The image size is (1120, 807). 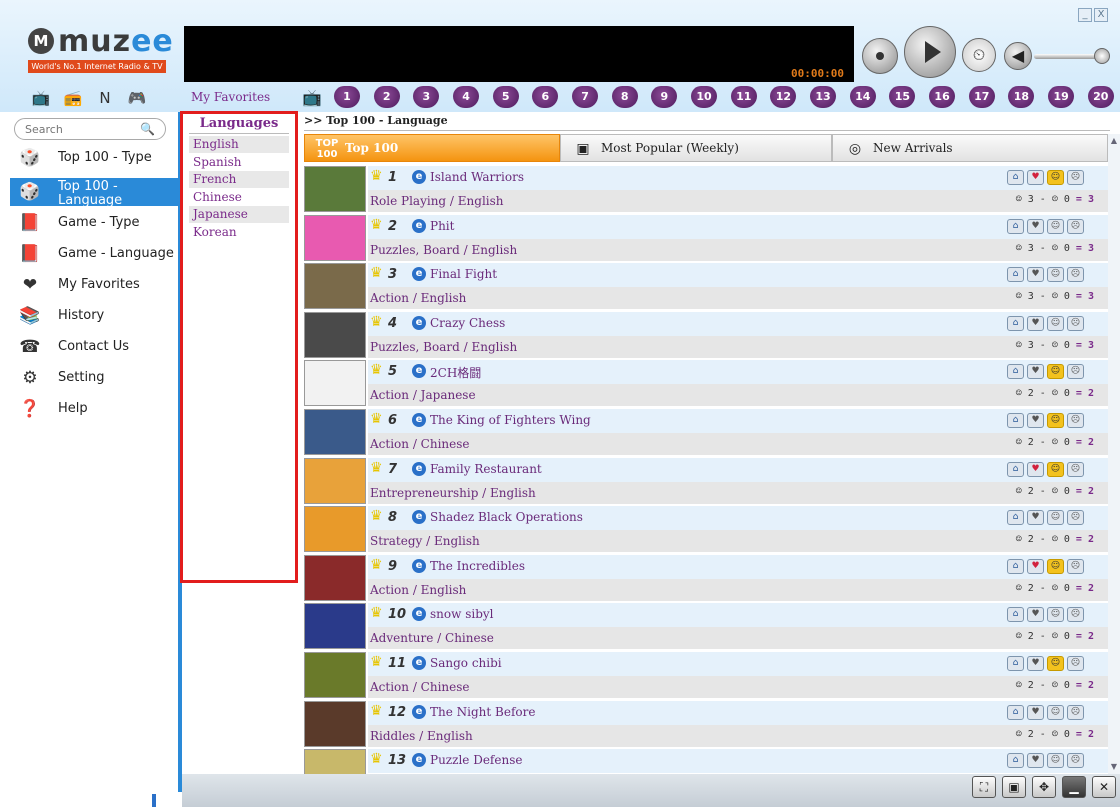 What do you see at coordinates (312, 97) in the screenshot?
I see `tv-icon: 📺` at bounding box center [312, 97].